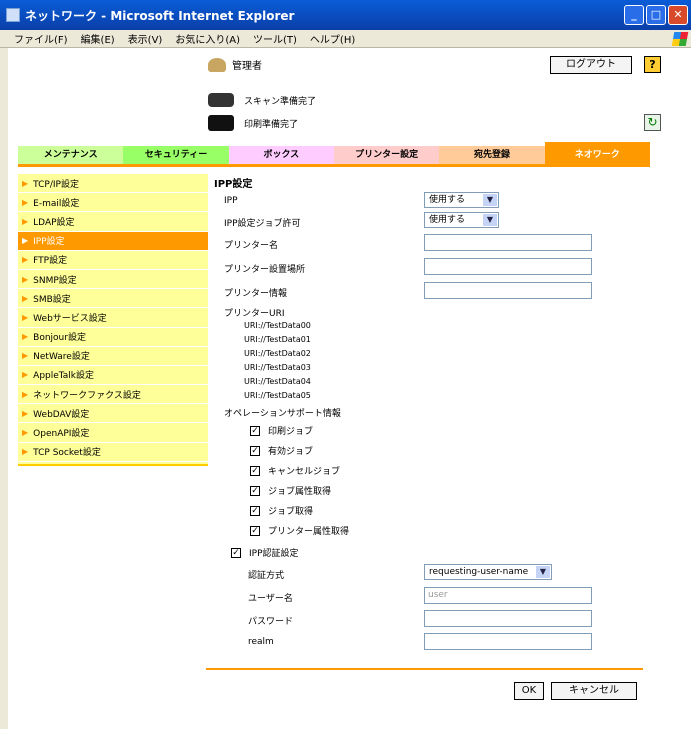 The image size is (691, 729). I want to click on menu-edit: 編集(E), so click(98, 38).